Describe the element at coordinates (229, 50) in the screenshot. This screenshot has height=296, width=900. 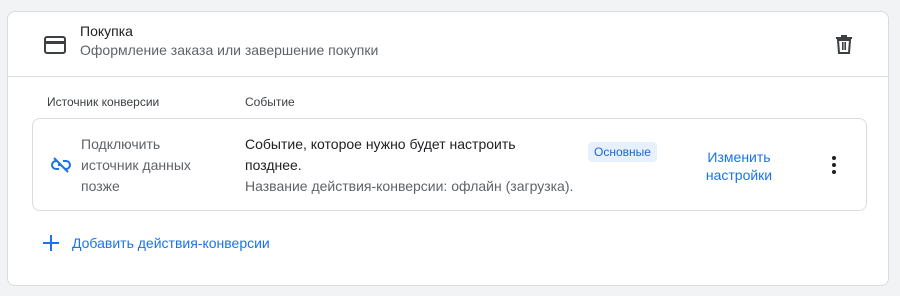
I see `goal-subtitle: Оформление заказа или завершение покупки` at that location.